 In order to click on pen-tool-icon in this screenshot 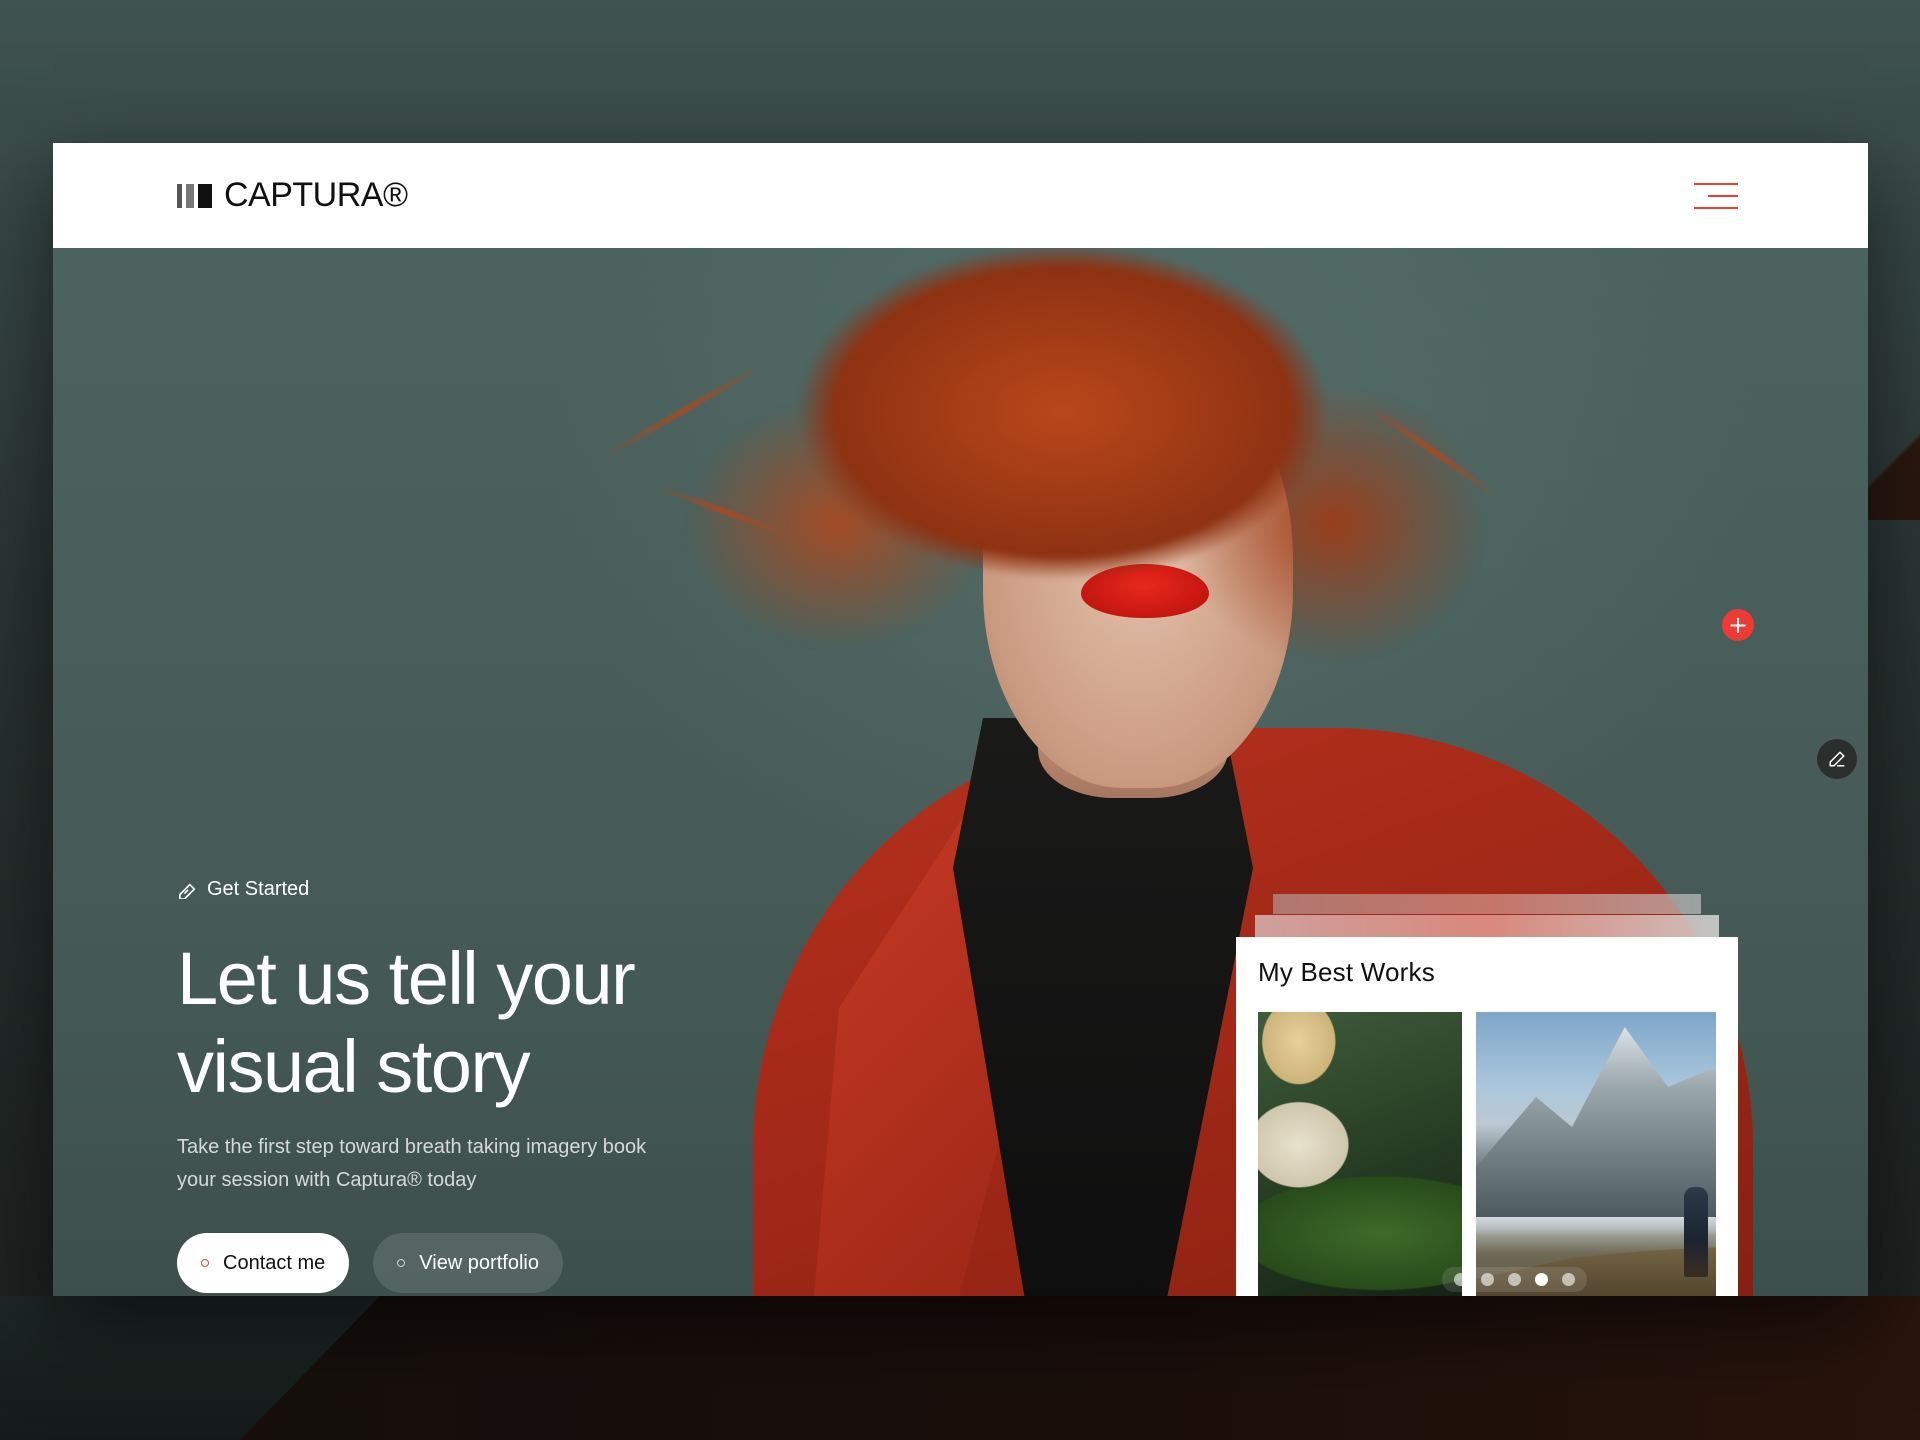, I will do `click(187, 891)`.